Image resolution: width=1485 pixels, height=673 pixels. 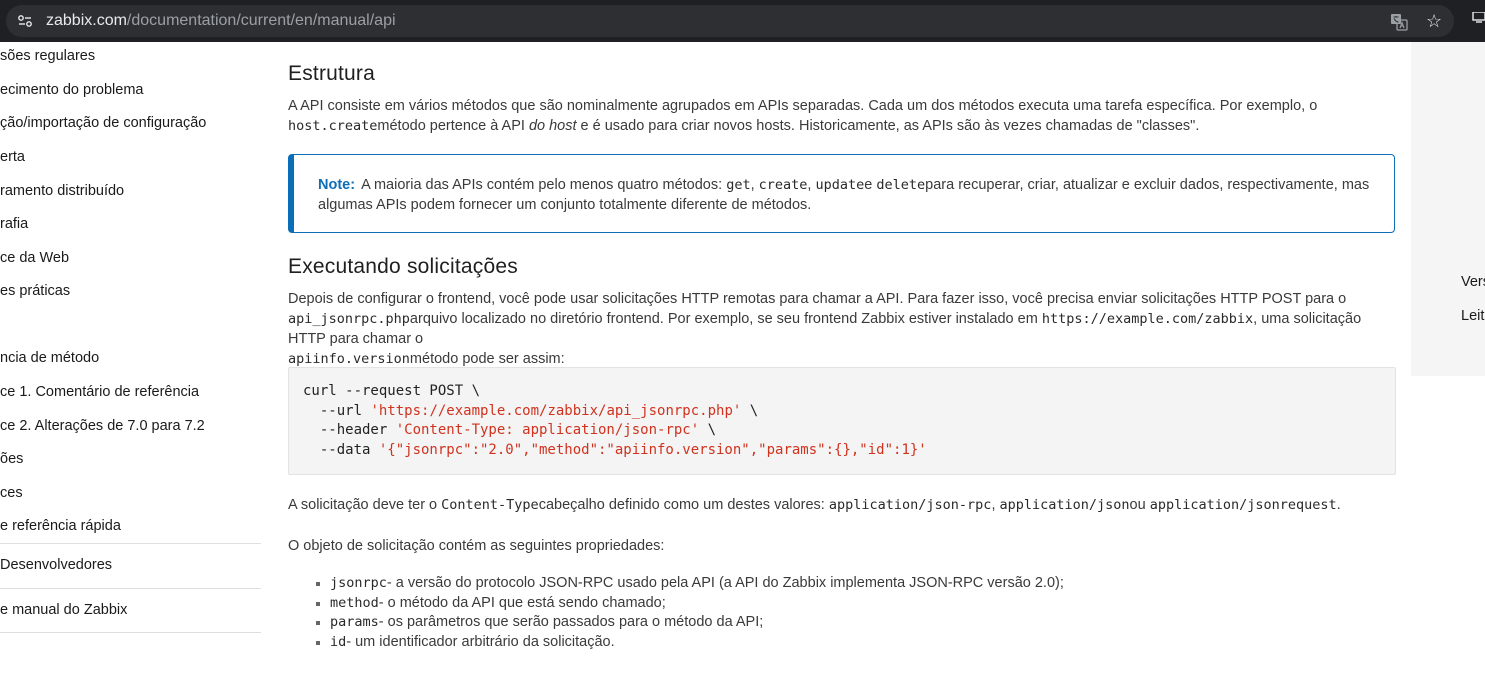 I want to click on sidebar-item: ce 2. Alterações de 7.0 para 7.2, so click(x=102, y=426).